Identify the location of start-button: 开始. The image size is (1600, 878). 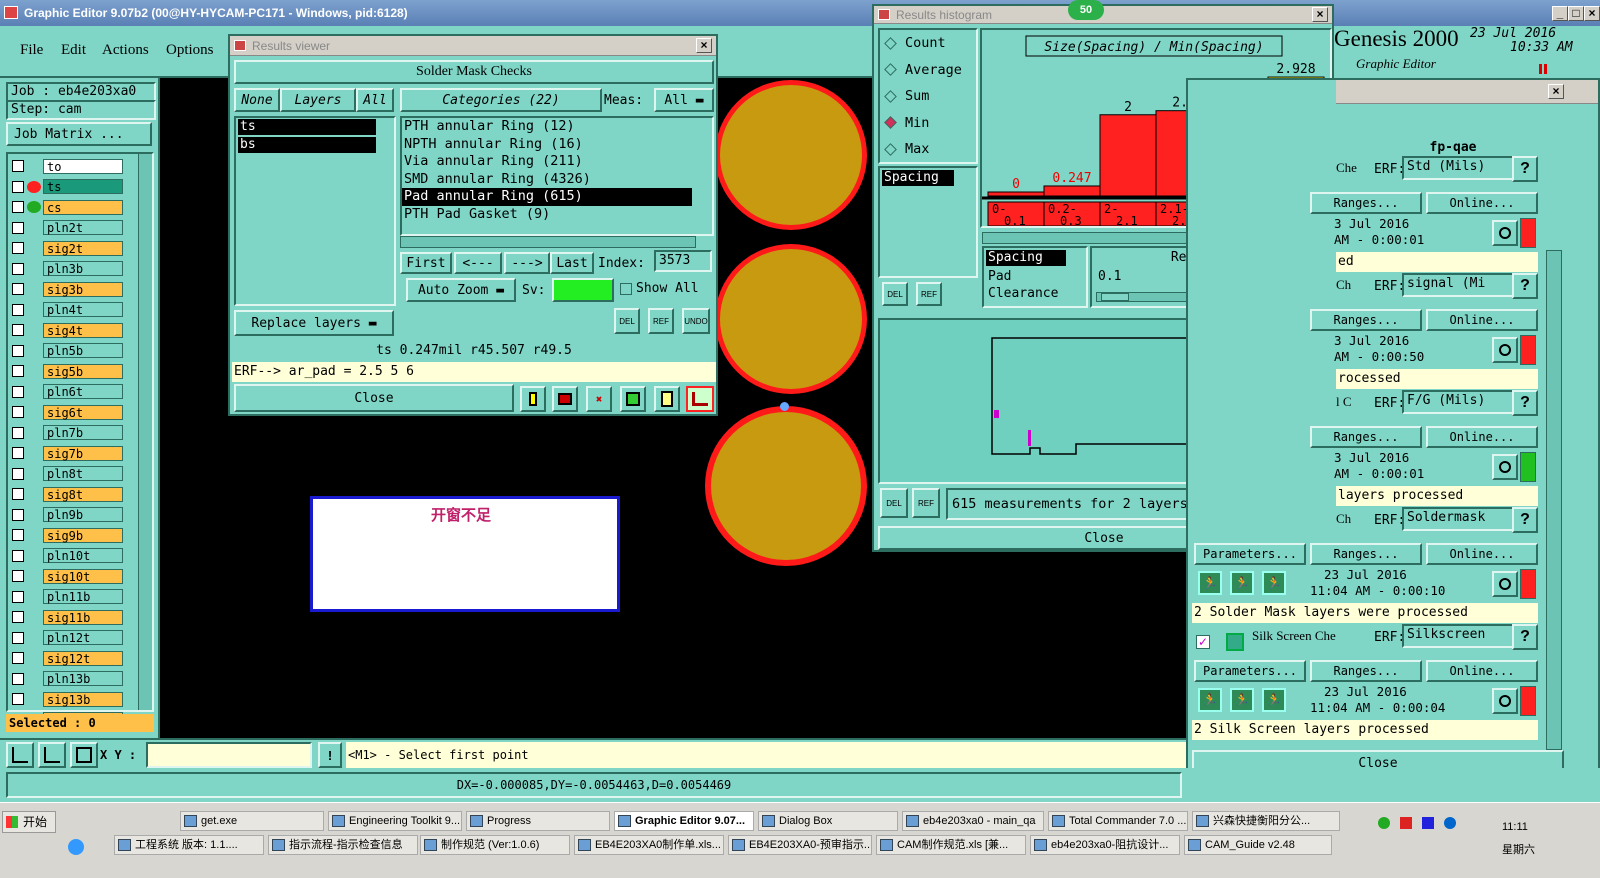
(29, 822).